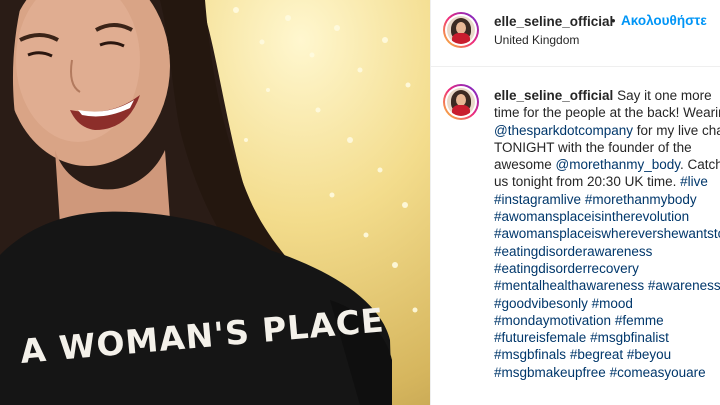  What do you see at coordinates (541, 303) in the screenshot?
I see `hashtag-link: #goodvibesonly` at bounding box center [541, 303].